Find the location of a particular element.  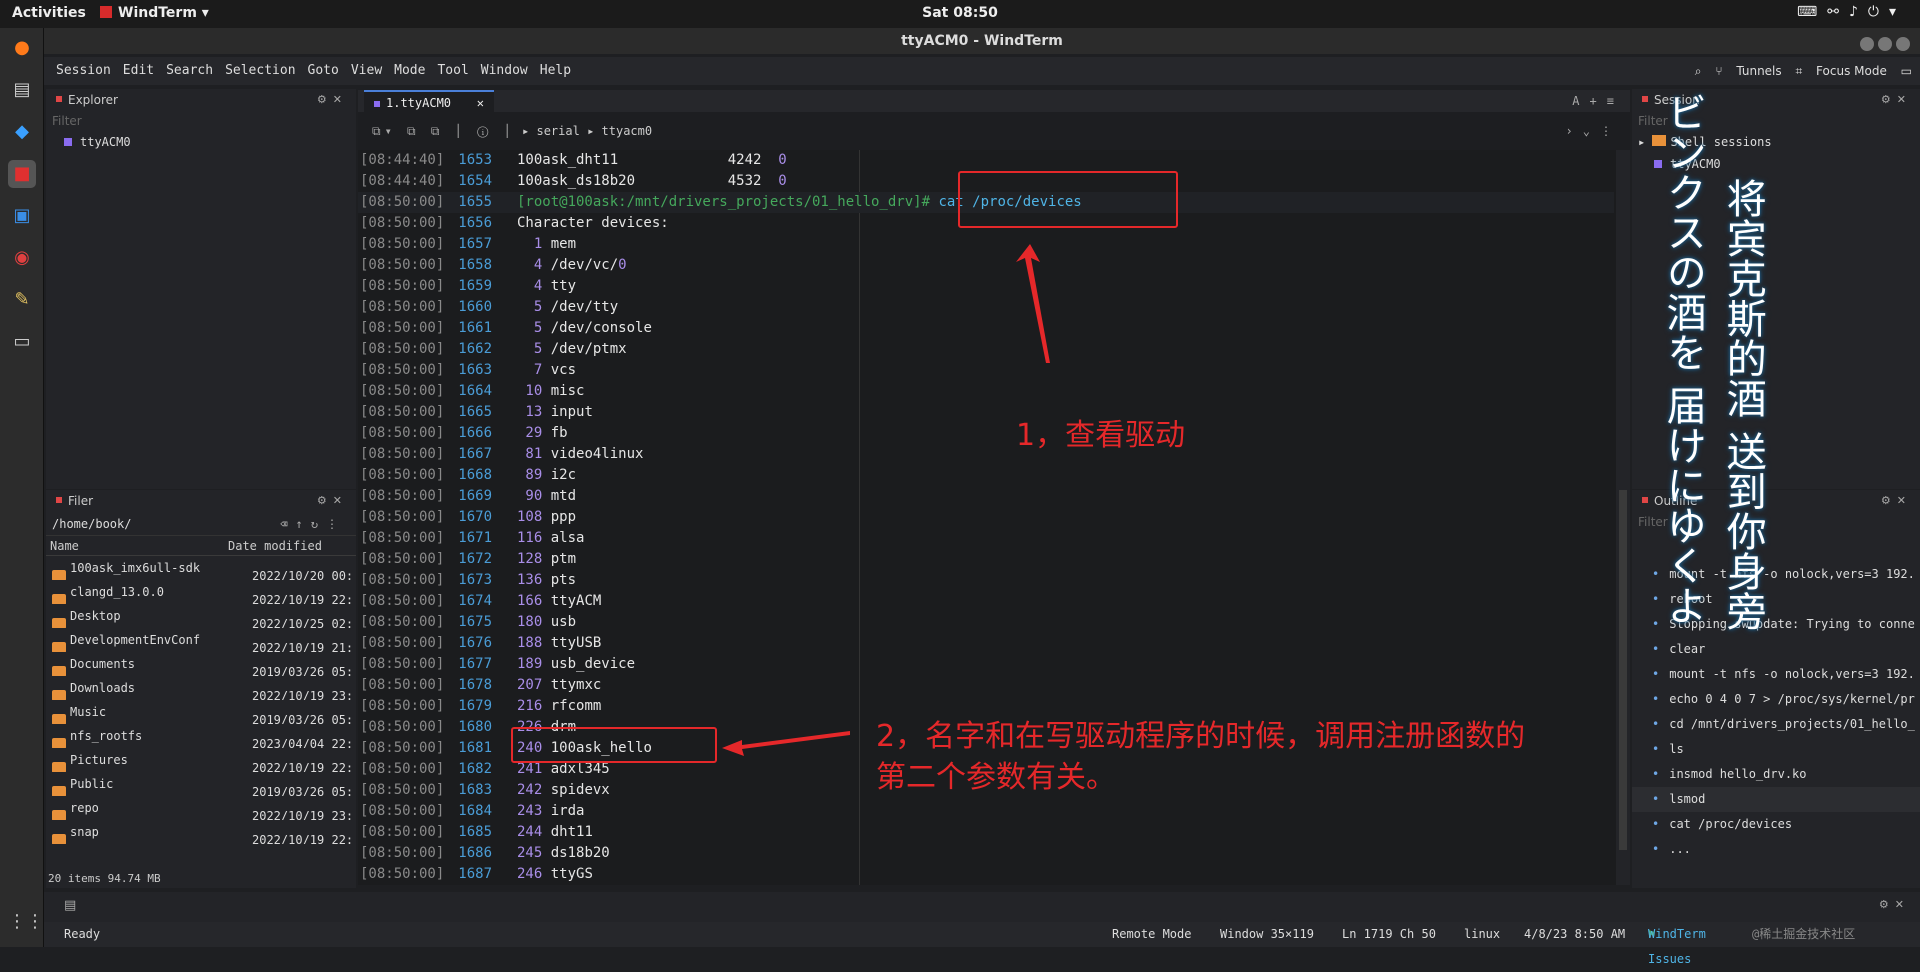

lyrics-col-1: 将宾克斯的酒 送到你身旁 is located at coordinates (1742, 404).